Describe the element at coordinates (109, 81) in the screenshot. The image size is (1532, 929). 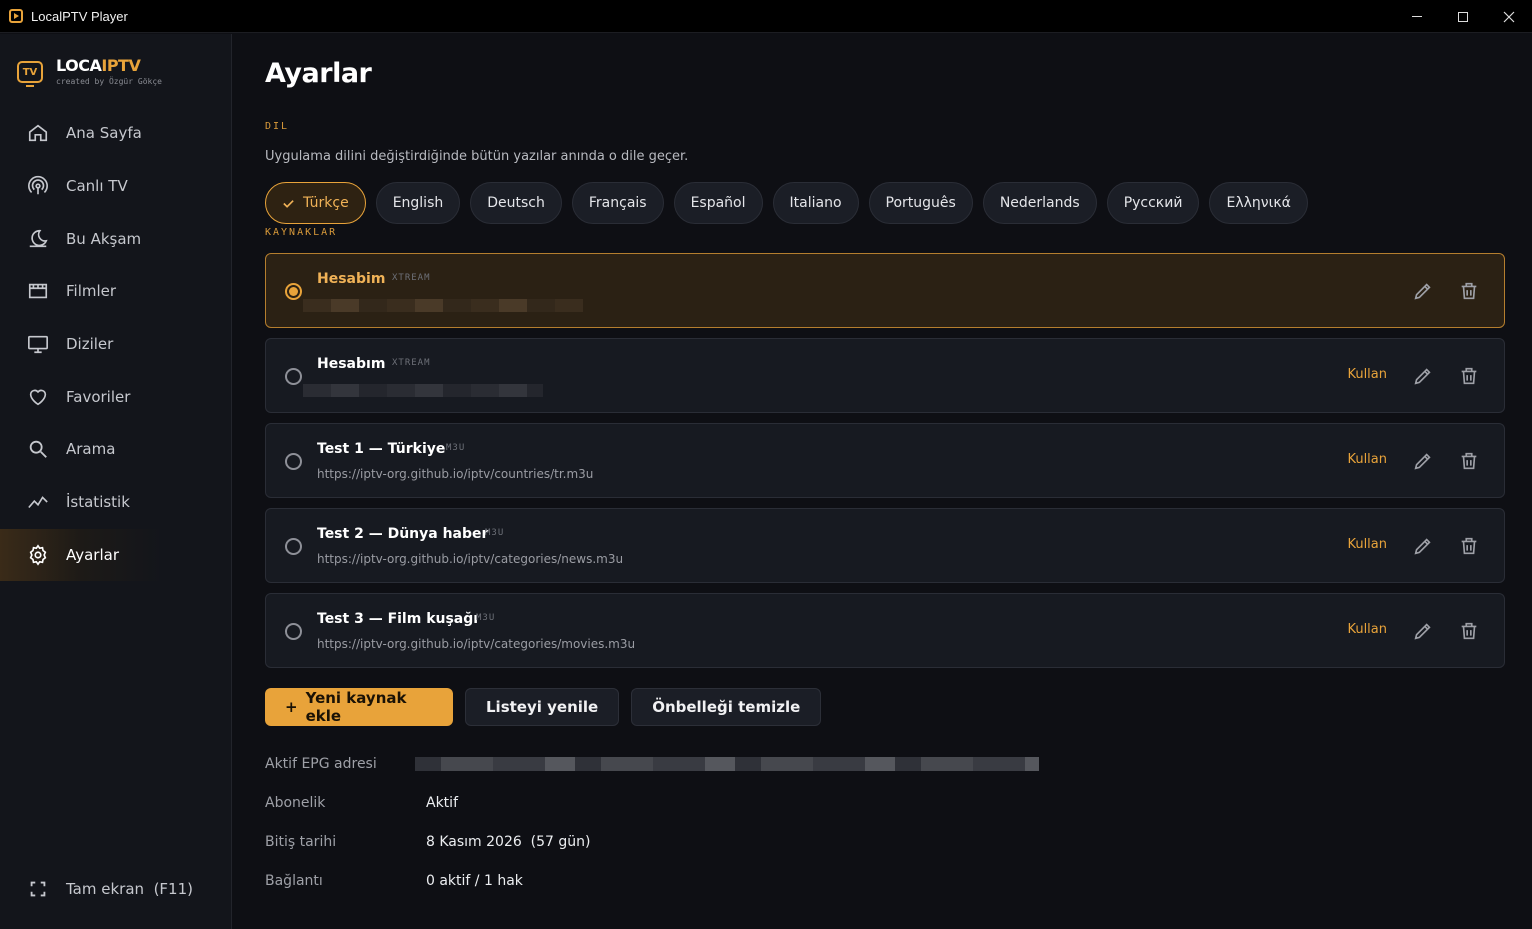
I see `brand-subtitle: created by Özgür Gökçe` at that location.